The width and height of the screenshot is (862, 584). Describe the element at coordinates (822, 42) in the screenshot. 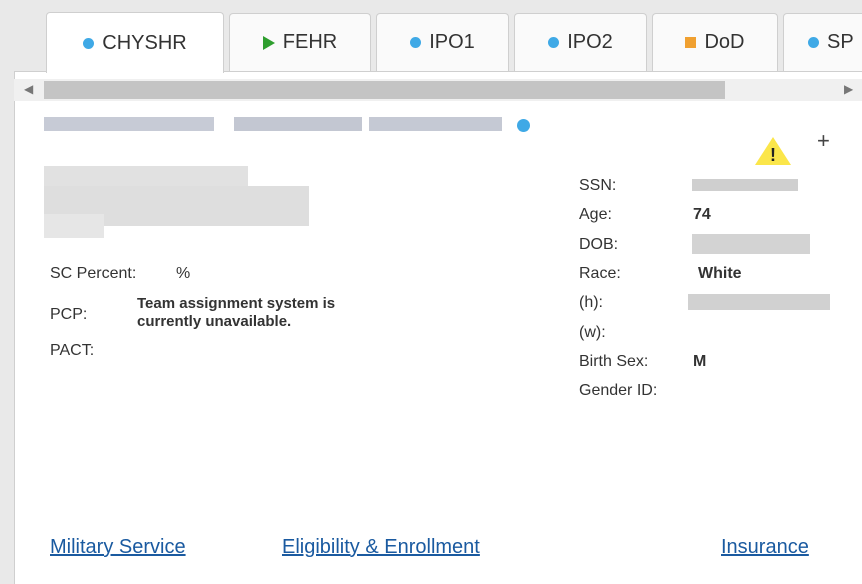

I see `tab-sp: SP` at that location.